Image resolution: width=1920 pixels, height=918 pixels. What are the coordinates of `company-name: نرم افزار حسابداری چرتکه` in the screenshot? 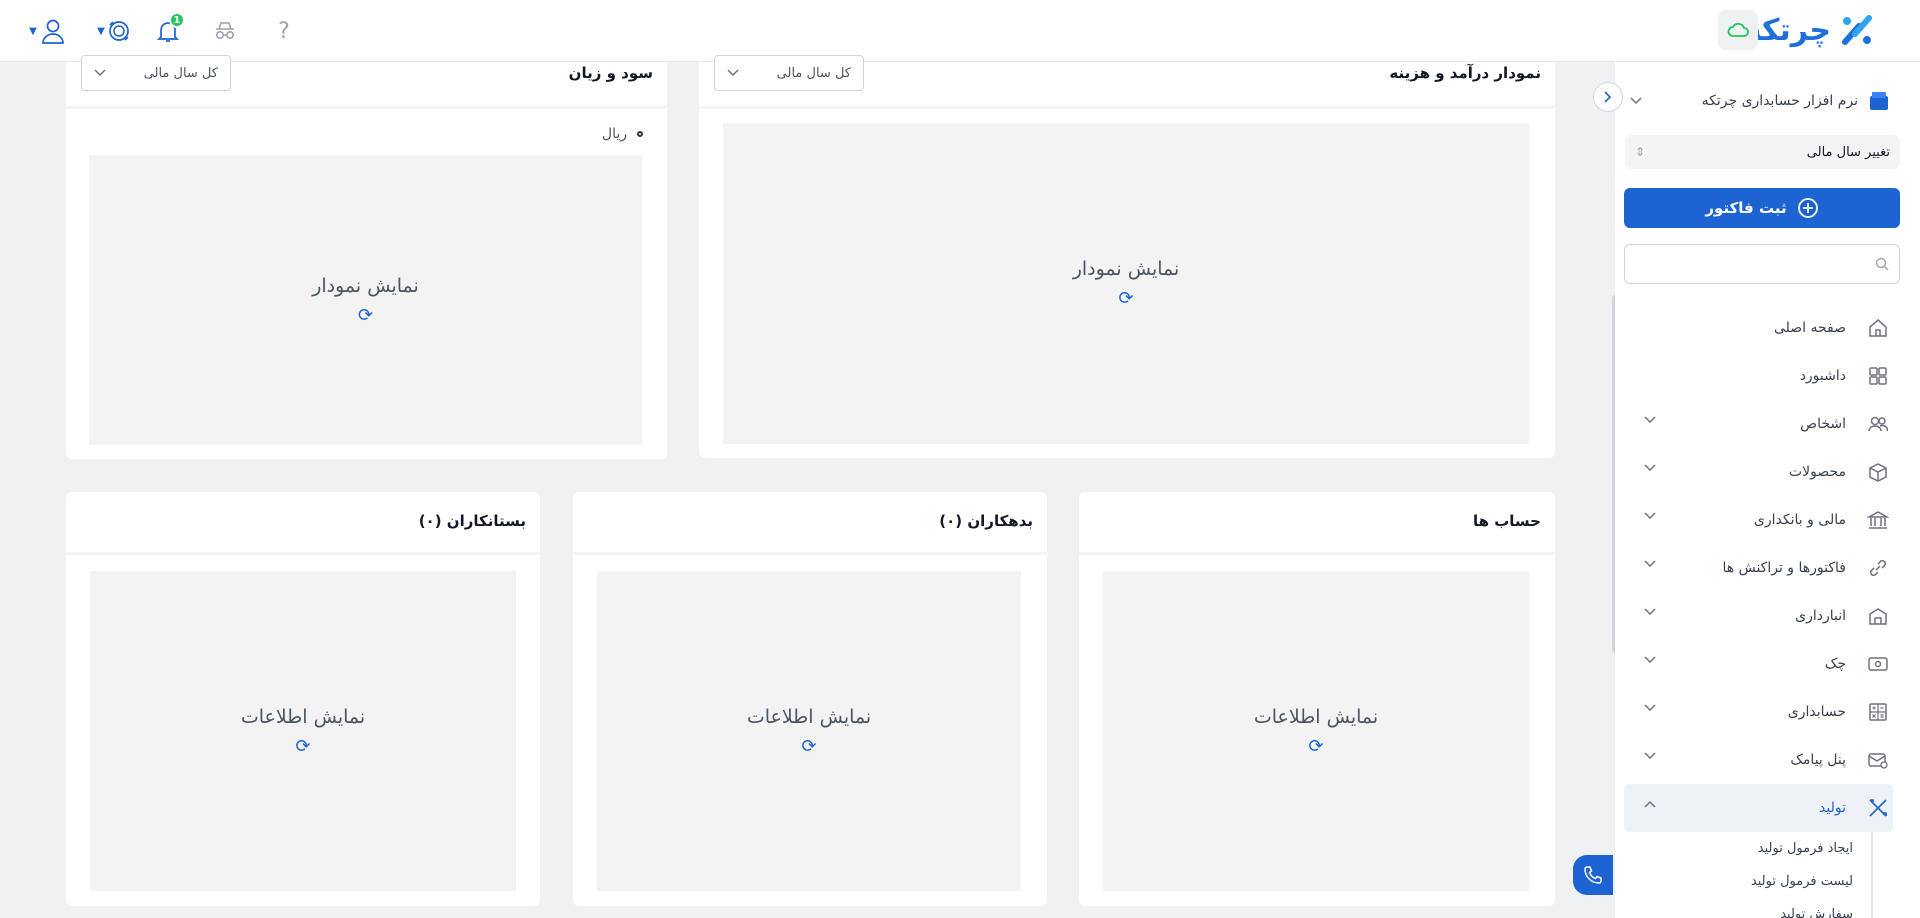 It's located at (1779, 101).